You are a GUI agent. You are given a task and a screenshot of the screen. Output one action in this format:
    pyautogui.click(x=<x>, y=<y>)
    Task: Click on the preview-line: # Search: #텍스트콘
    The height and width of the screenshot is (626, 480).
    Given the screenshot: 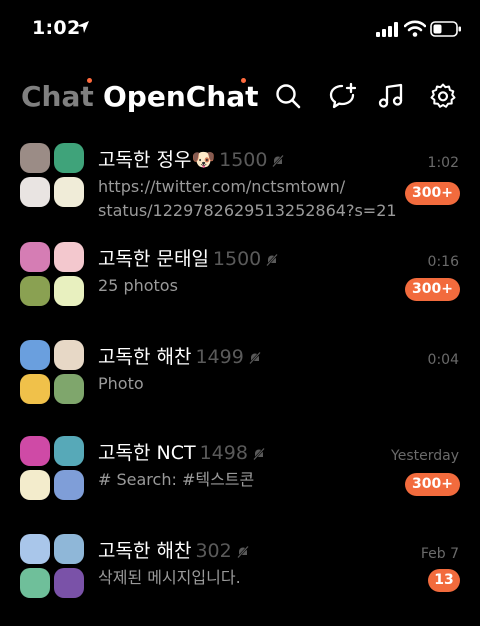 What is the action you would take?
    pyautogui.click(x=176, y=479)
    